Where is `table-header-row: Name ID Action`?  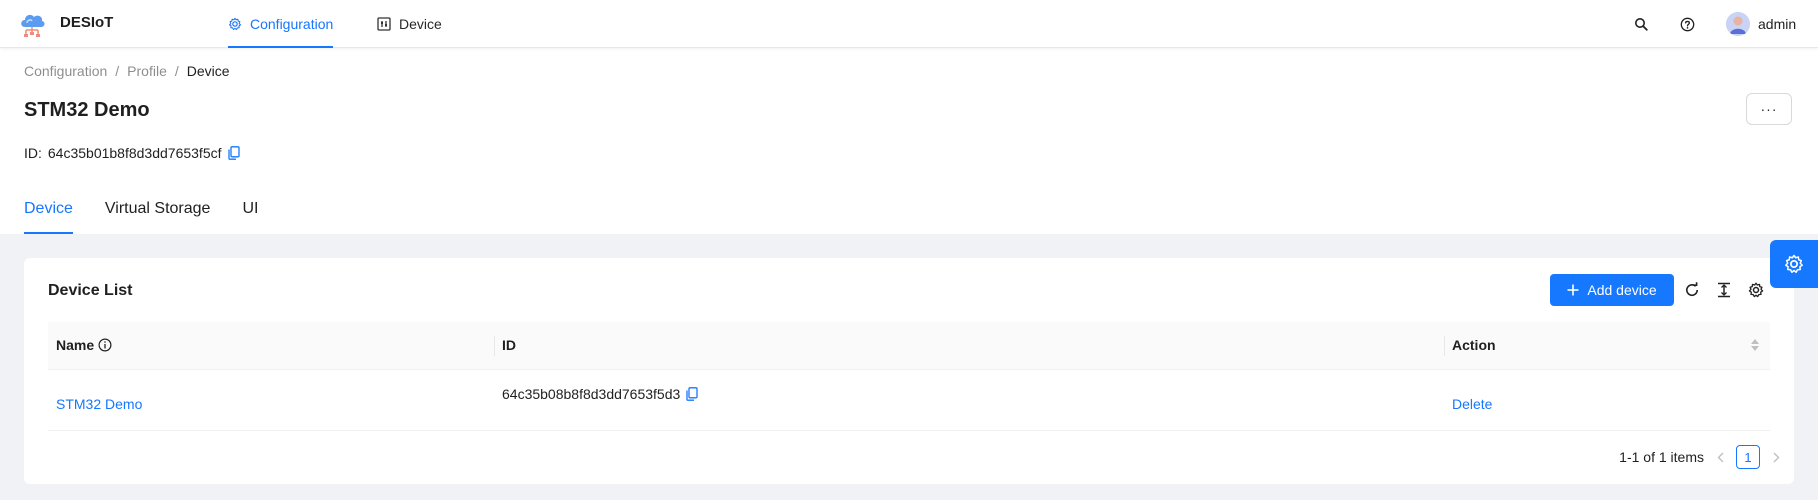 table-header-row: Name ID Action is located at coordinates (909, 346).